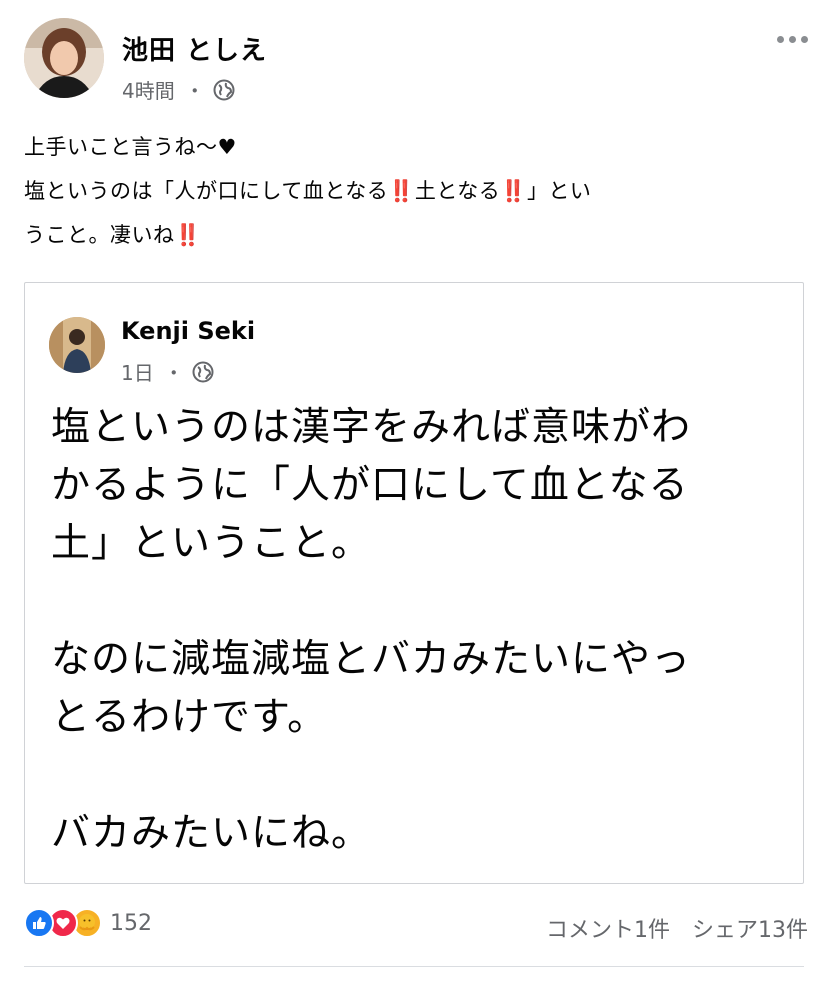 The height and width of the screenshot is (983, 828). Describe the element at coordinates (99, 235) in the screenshot. I see `post-text-segment: うこと。凄いね` at that location.